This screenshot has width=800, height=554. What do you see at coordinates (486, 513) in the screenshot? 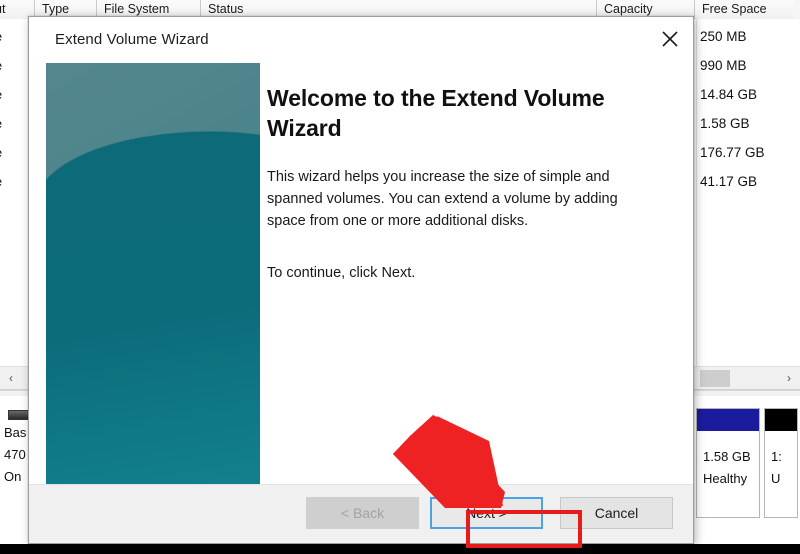
I see `next-button: Next >` at bounding box center [486, 513].